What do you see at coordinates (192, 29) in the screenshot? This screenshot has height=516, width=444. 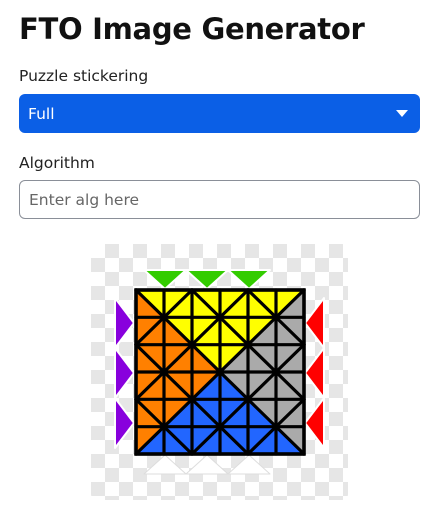 I see `page-title: FTO Image Generator` at bounding box center [192, 29].